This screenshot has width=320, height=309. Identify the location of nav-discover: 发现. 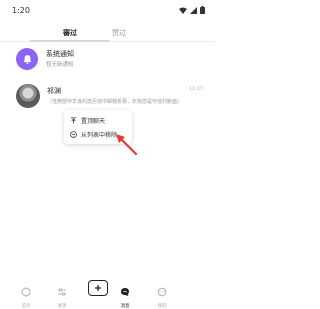
(62, 295).